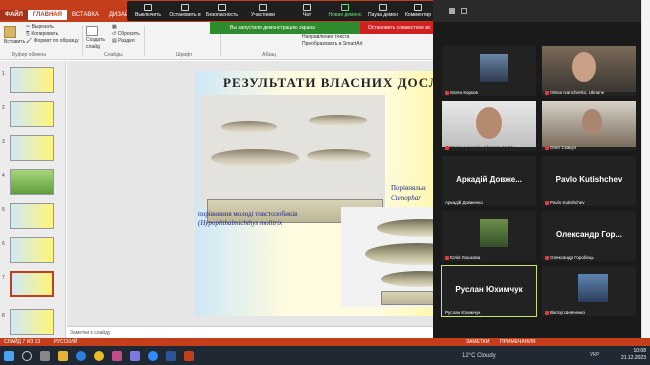 Image resolution: width=650 pixels, height=365 pixels. I want to click on slide-title: РЕЗУЛЬТАТИ ВЛАСНИХ ДОСЛІД, so click(339, 83).